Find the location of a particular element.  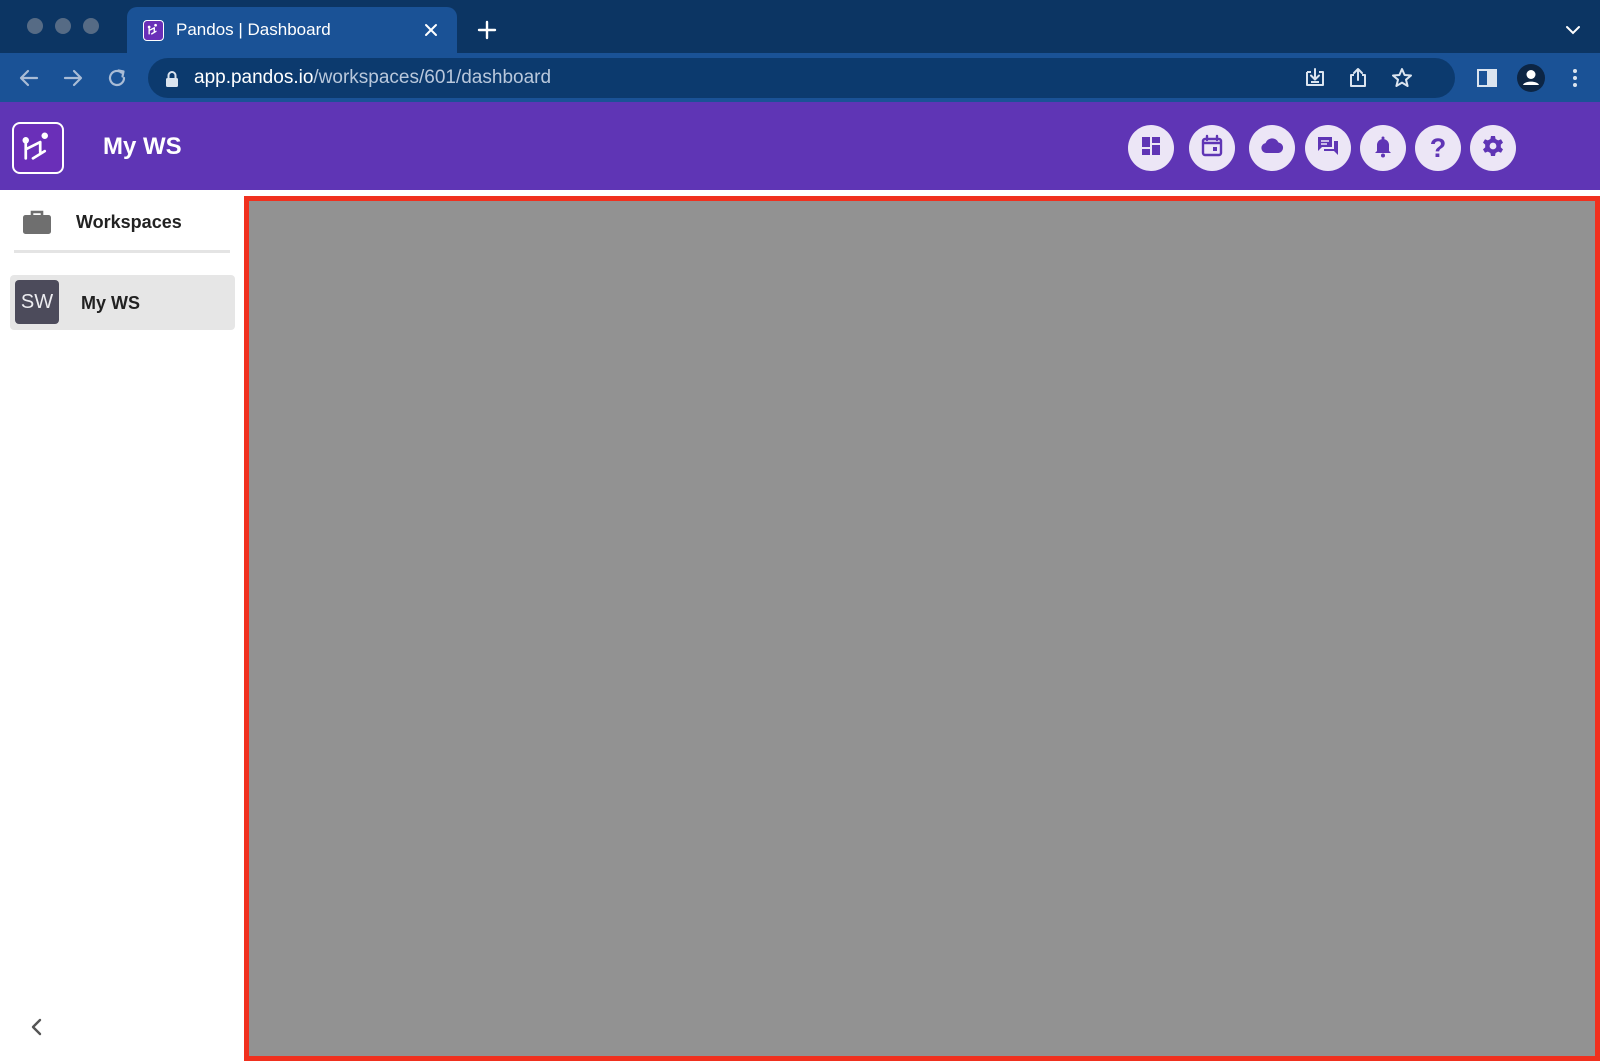

tab-title: Pandos | Dashboard is located at coordinates (253, 29).